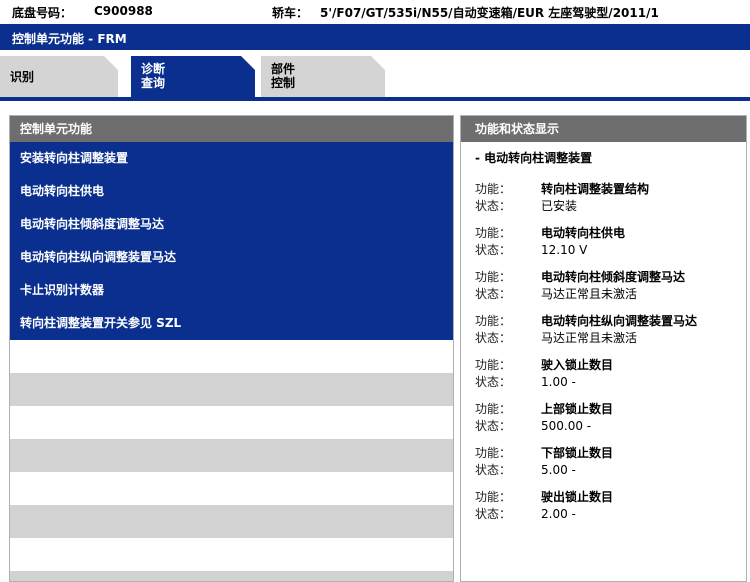 The width and height of the screenshot is (750, 582). I want to click on status-value: 500.00 -, so click(566, 426).